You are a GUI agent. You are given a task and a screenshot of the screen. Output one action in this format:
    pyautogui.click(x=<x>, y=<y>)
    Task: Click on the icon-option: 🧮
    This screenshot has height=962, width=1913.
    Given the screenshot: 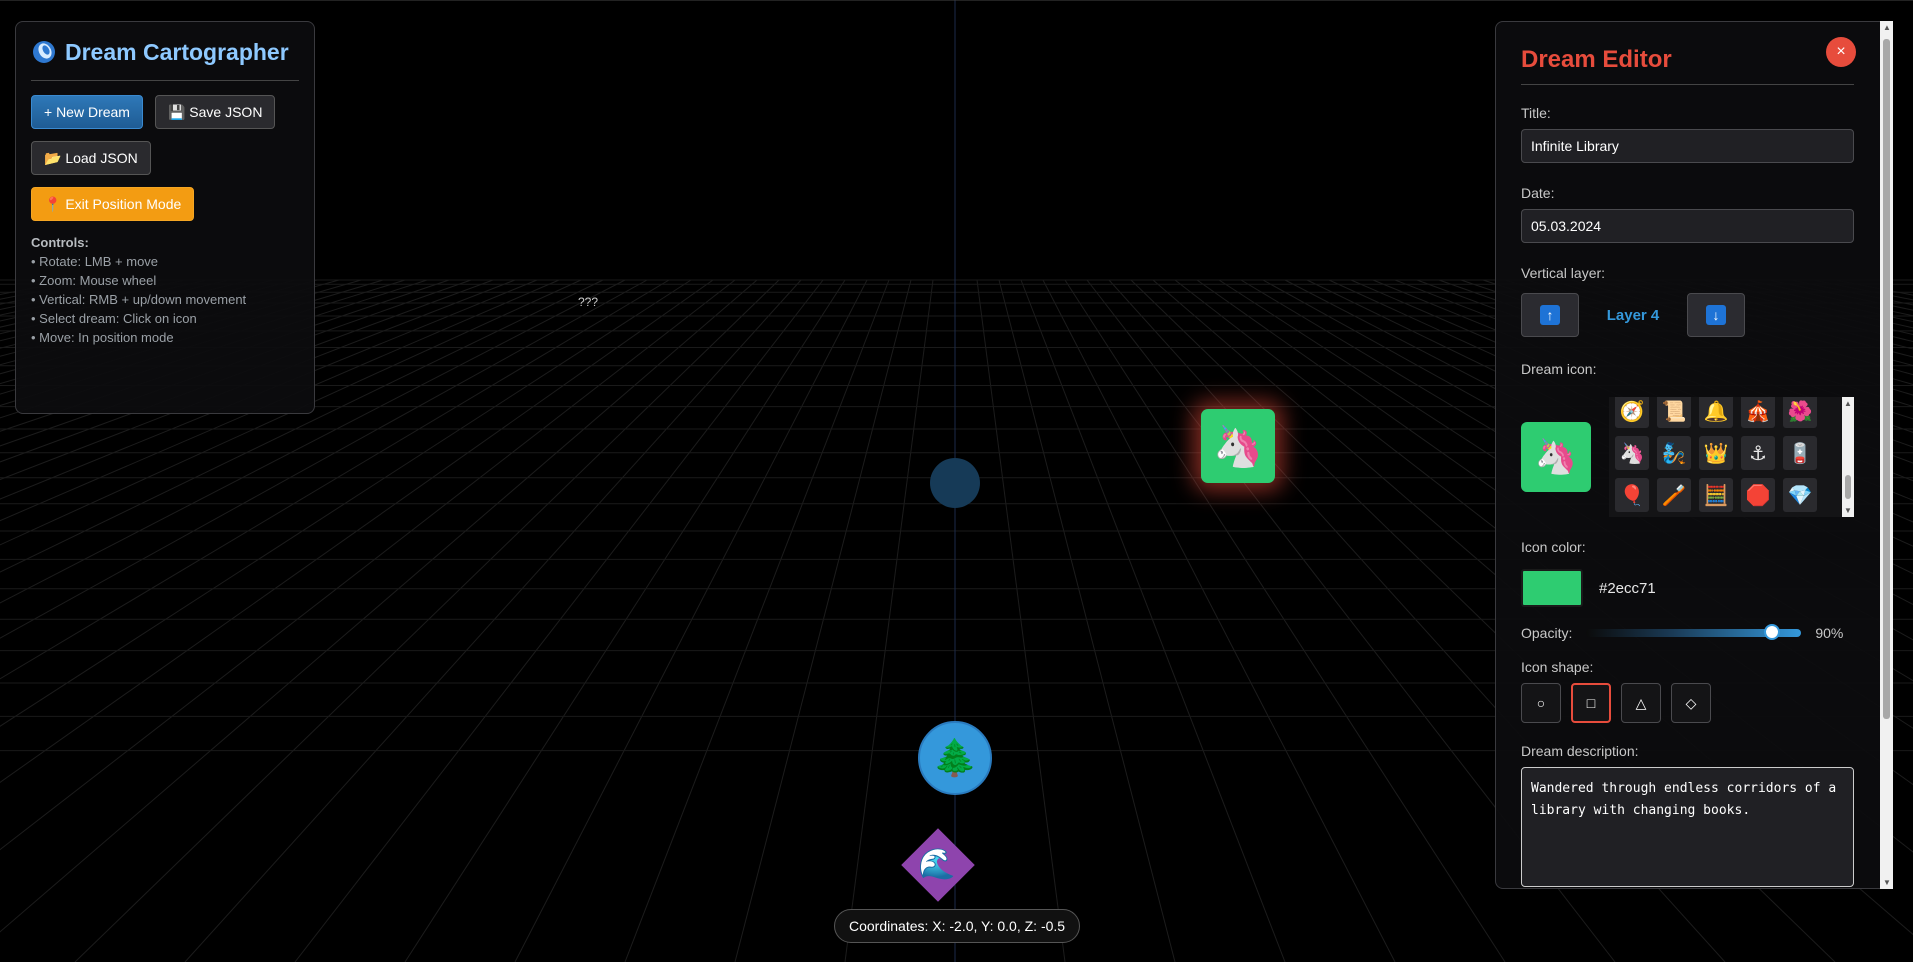 What is the action you would take?
    pyautogui.click(x=1716, y=495)
    